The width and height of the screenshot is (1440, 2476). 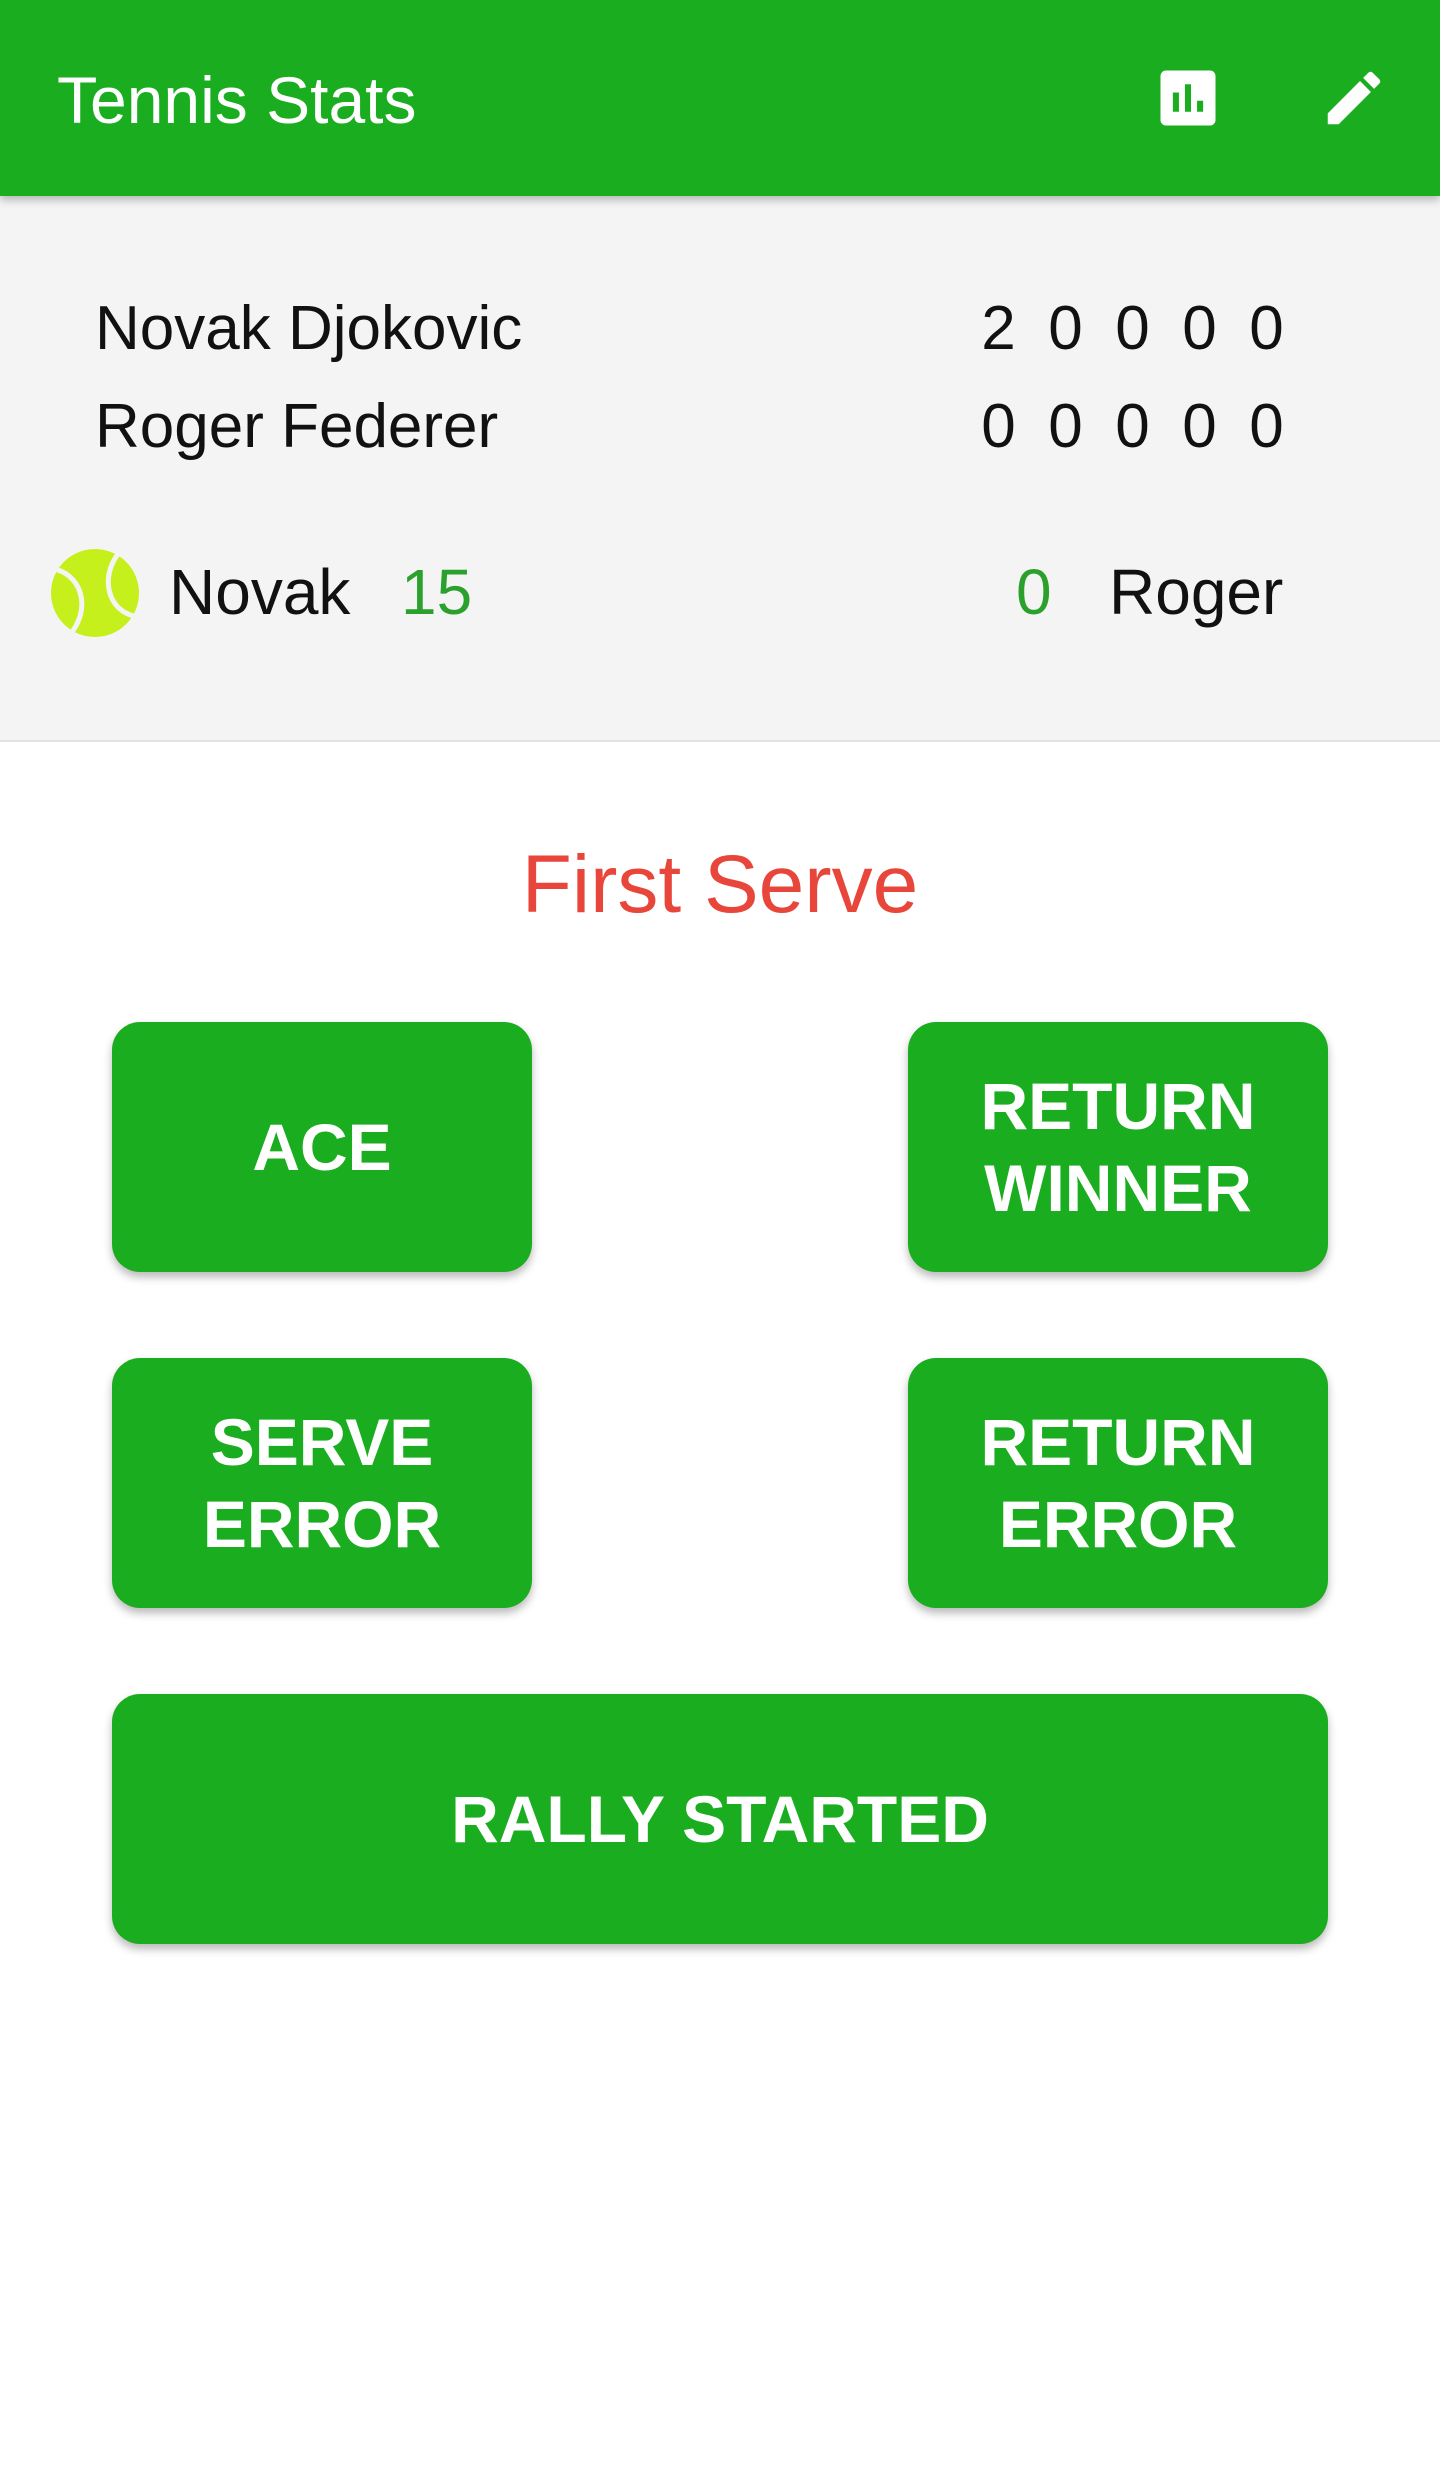 I want to click on rally-started-button: RALLY STARTED, so click(x=720, y=1819).